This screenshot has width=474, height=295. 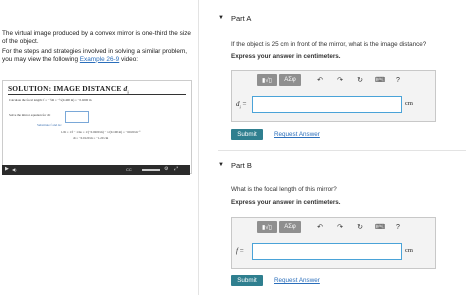 What do you see at coordinates (99, 59) in the screenshot?
I see `example-video-link: Example 26-9` at bounding box center [99, 59].